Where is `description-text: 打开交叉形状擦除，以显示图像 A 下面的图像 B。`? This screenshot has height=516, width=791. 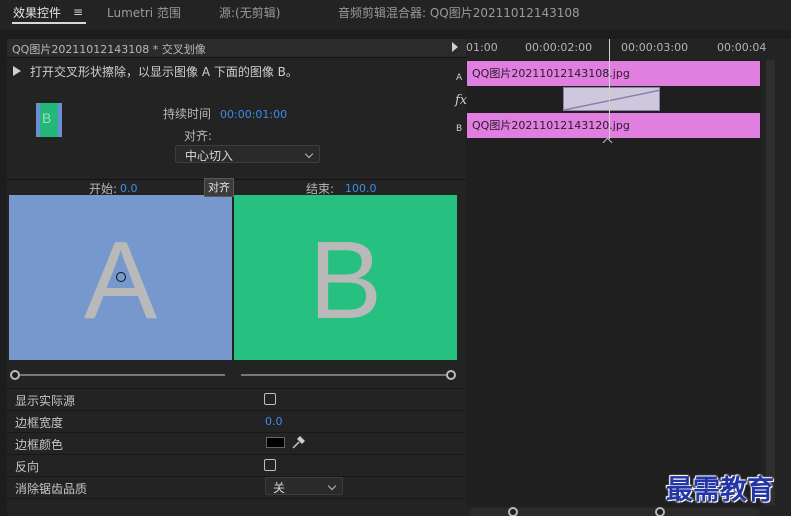
description-text: 打开交叉形状擦除，以显示图像 A 下面的图像 B。 is located at coordinates (164, 72).